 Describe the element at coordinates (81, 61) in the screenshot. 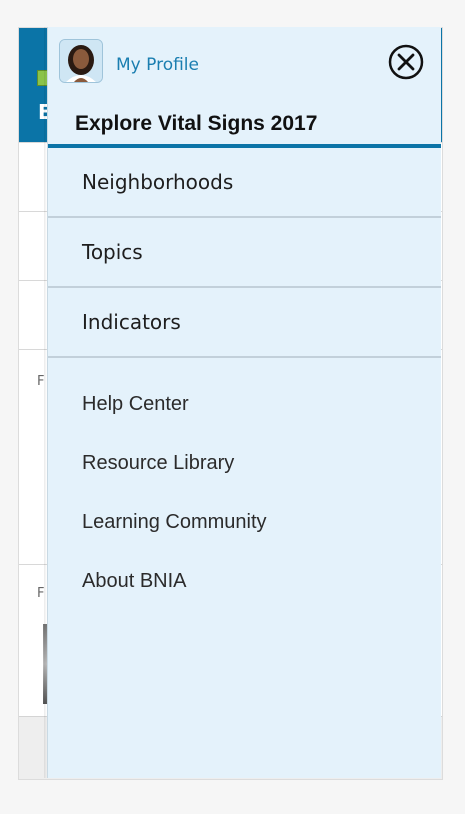

I see `person-avatar-icon` at that location.